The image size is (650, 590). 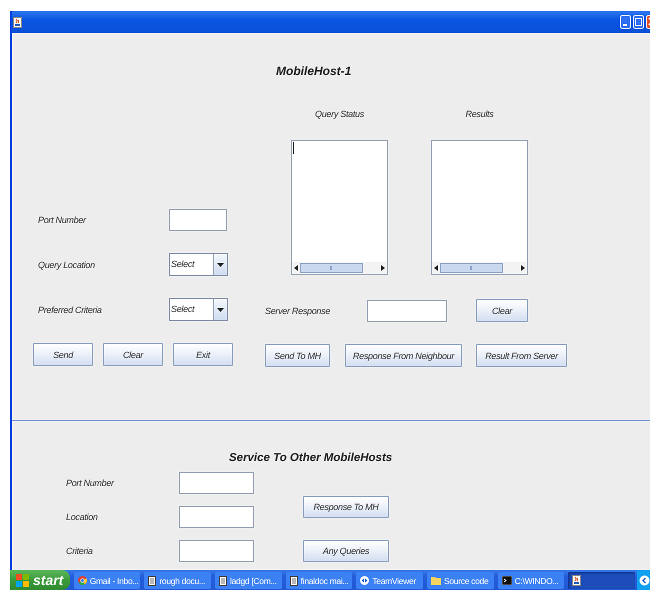 What do you see at coordinates (601, 580) in the screenshot?
I see `taskbar-item` at bounding box center [601, 580].